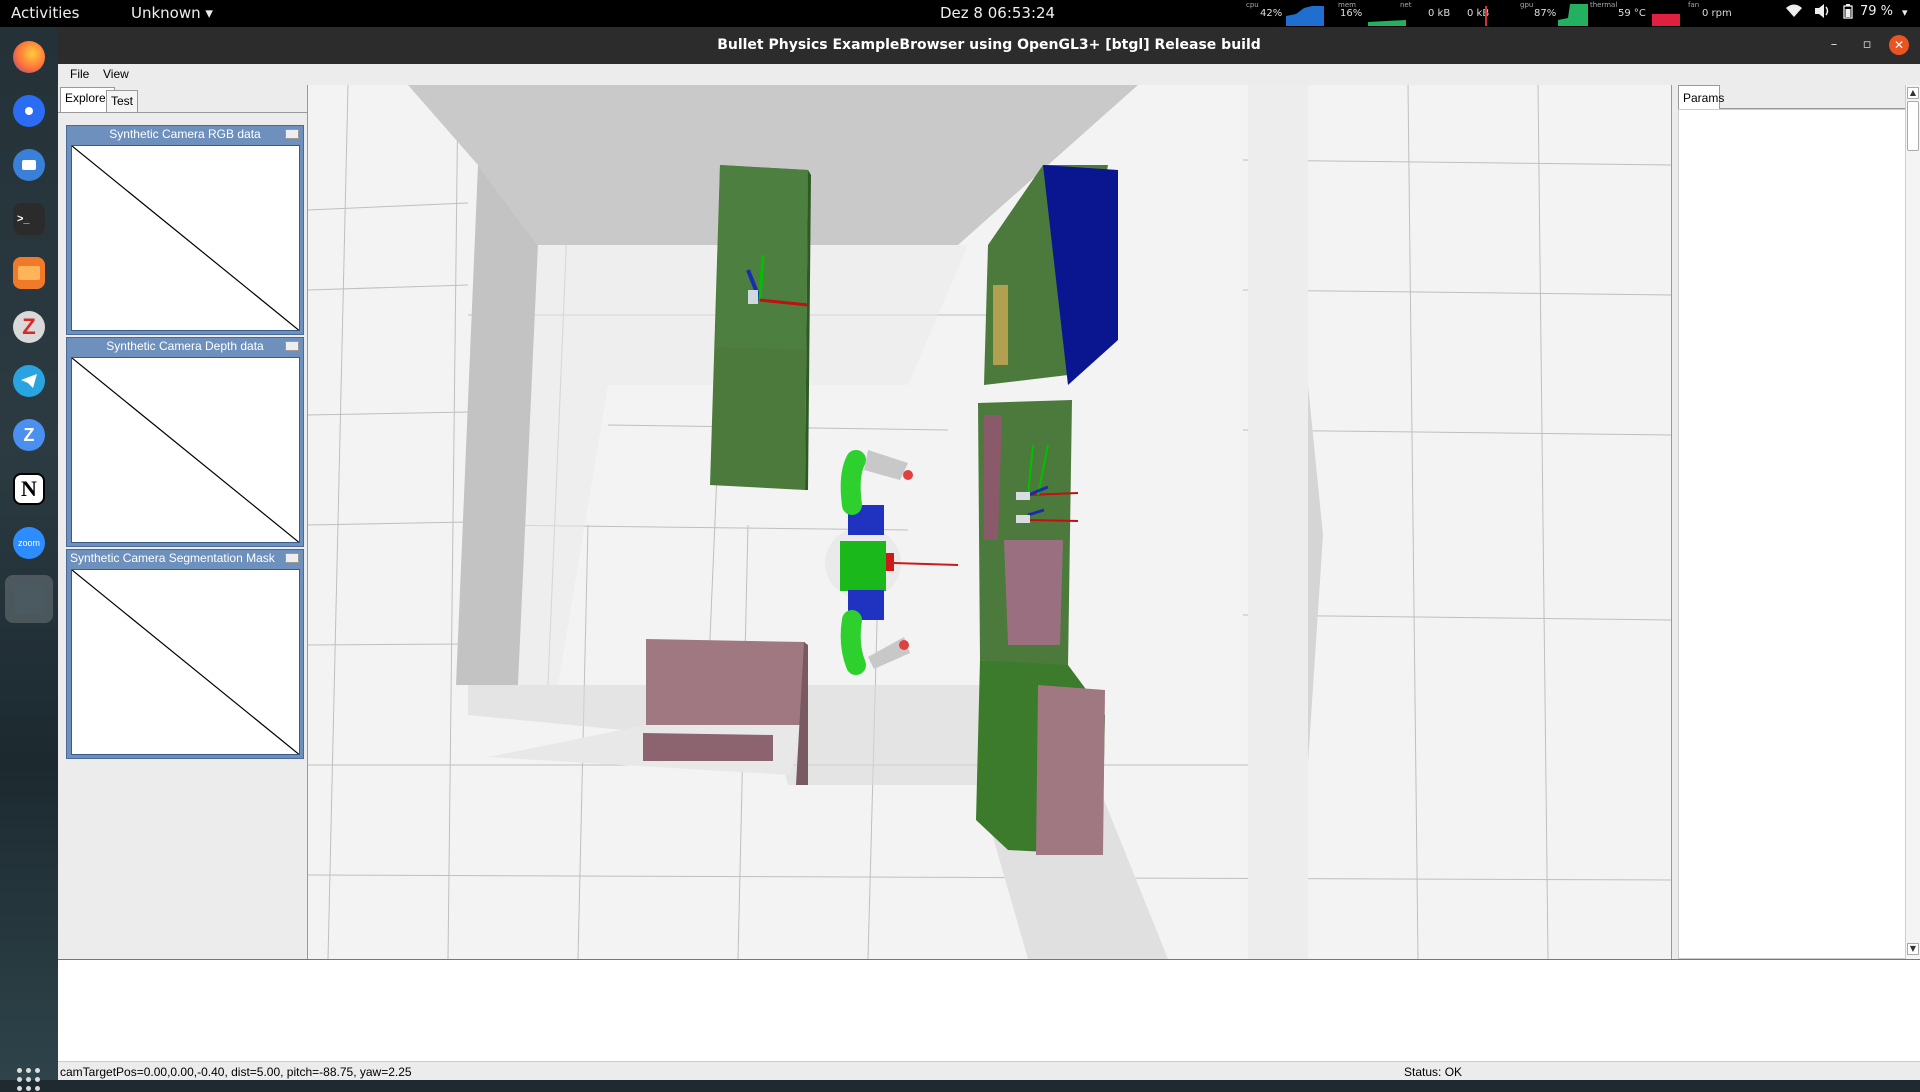 The image size is (1920, 1092). I want to click on thunderbird-icon, so click(29, 165).